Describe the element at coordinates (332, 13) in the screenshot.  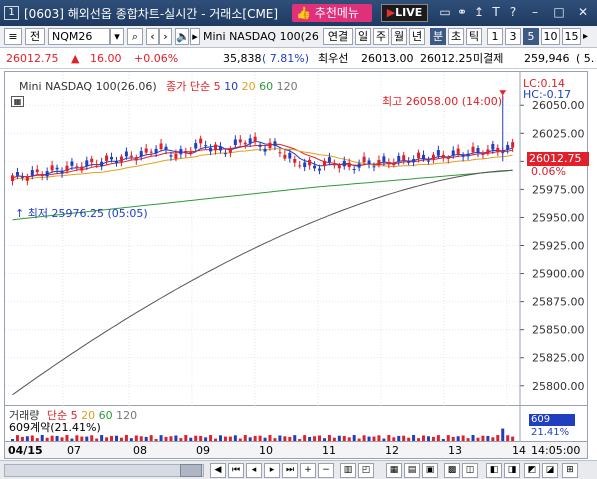
I see `recommend-menu-button: 👍 추천메뉴` at that location.